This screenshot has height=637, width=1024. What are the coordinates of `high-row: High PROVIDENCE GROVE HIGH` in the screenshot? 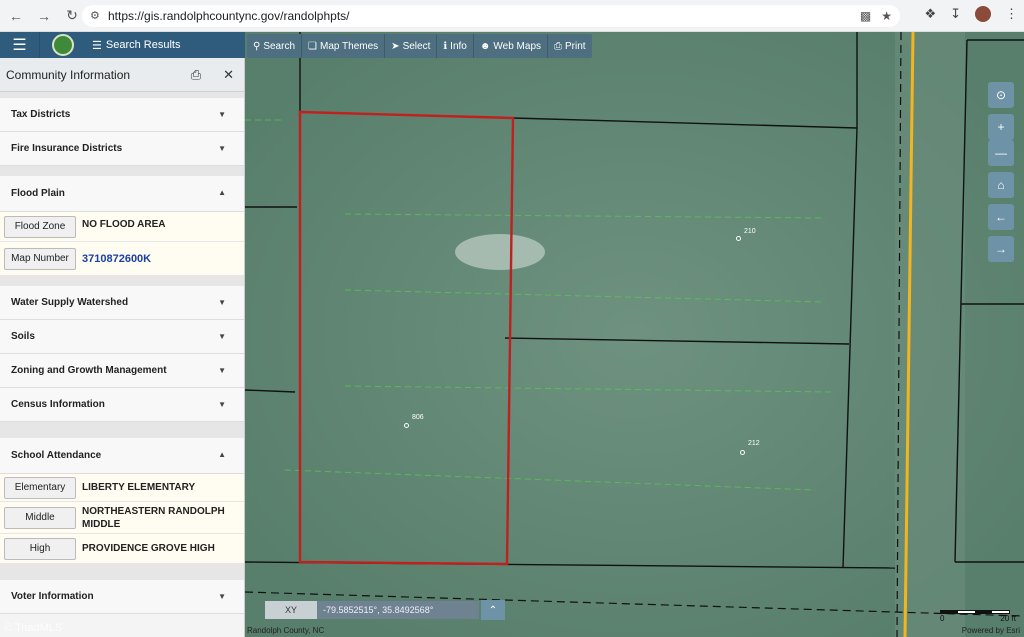 It's located at (122, 549).